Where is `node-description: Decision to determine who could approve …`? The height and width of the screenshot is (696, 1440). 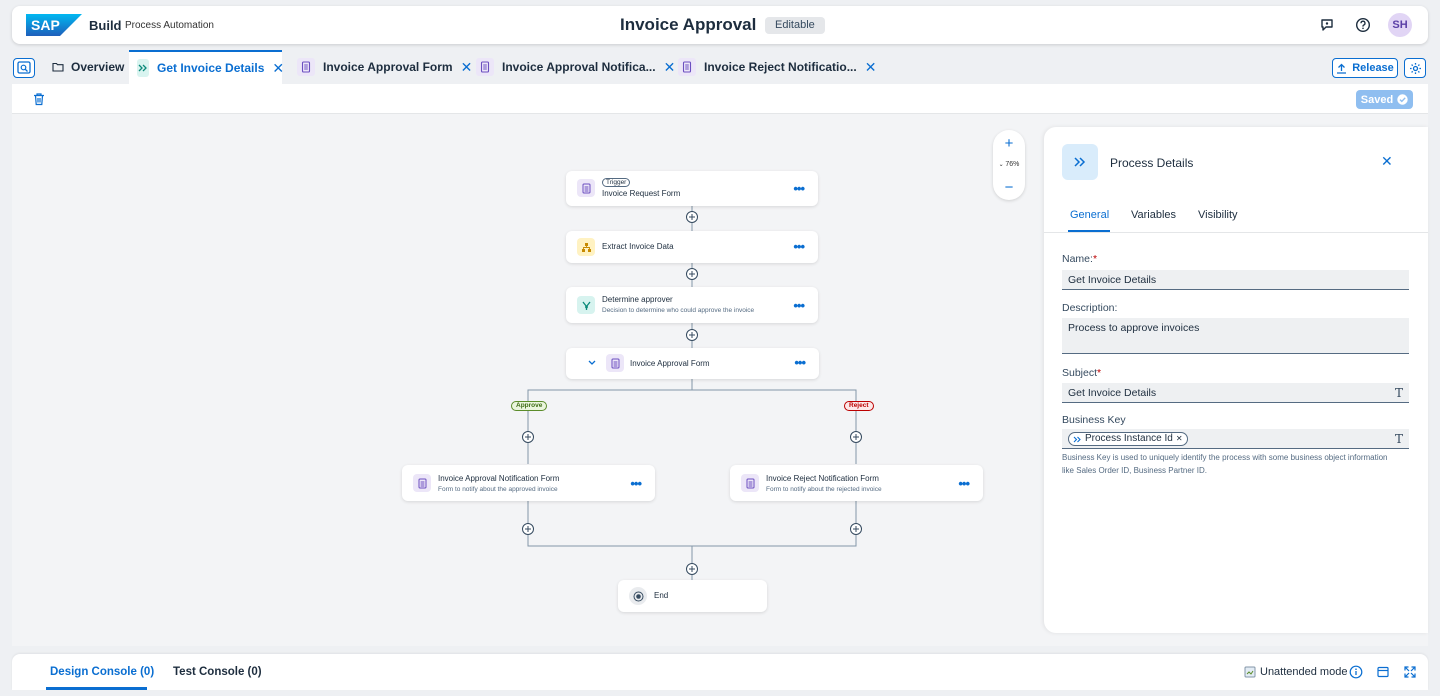
node-description: Decision to determine who could approve … is located at coordinates (678, 310).